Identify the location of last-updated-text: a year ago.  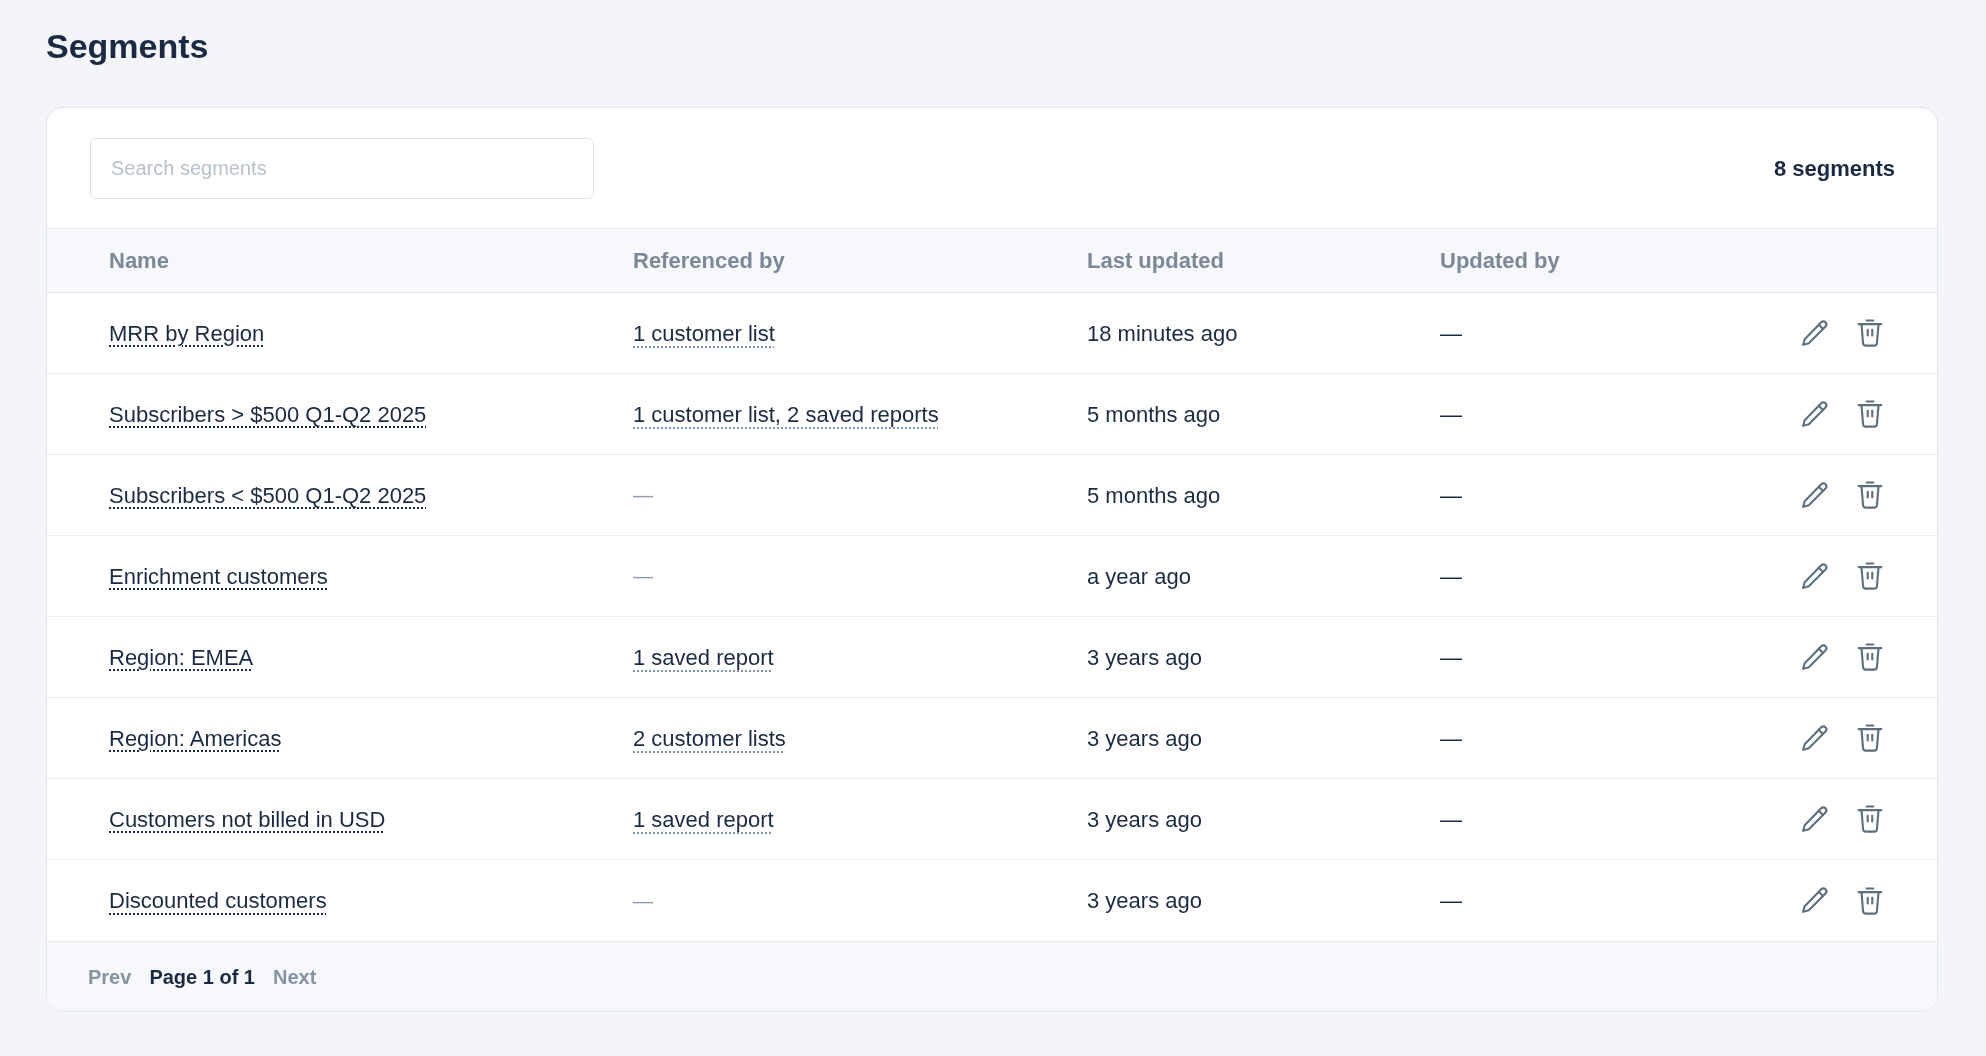
(1139, 576).